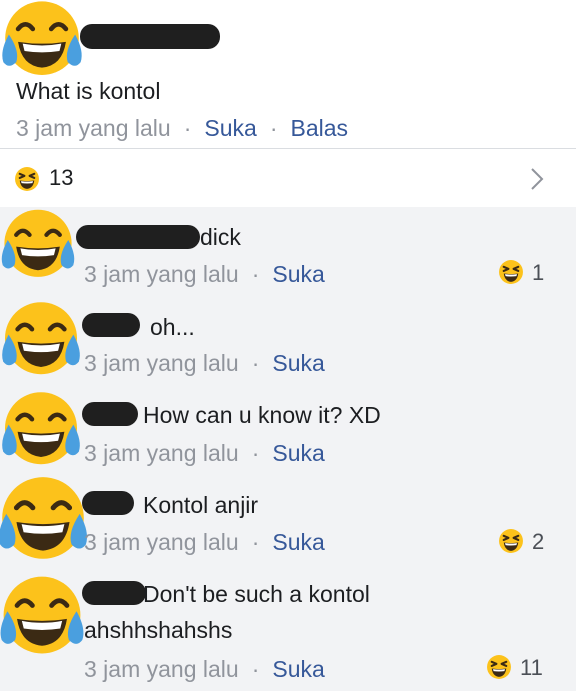  I want to click on chevron-right-icon, so click(537, 179).